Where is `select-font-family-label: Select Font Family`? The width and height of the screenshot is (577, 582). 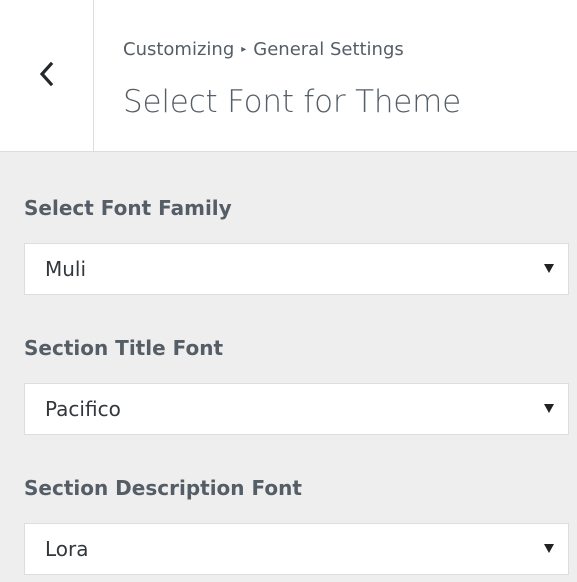
select-font-family-label: Select Font Family is located at coordinates (128, 208).